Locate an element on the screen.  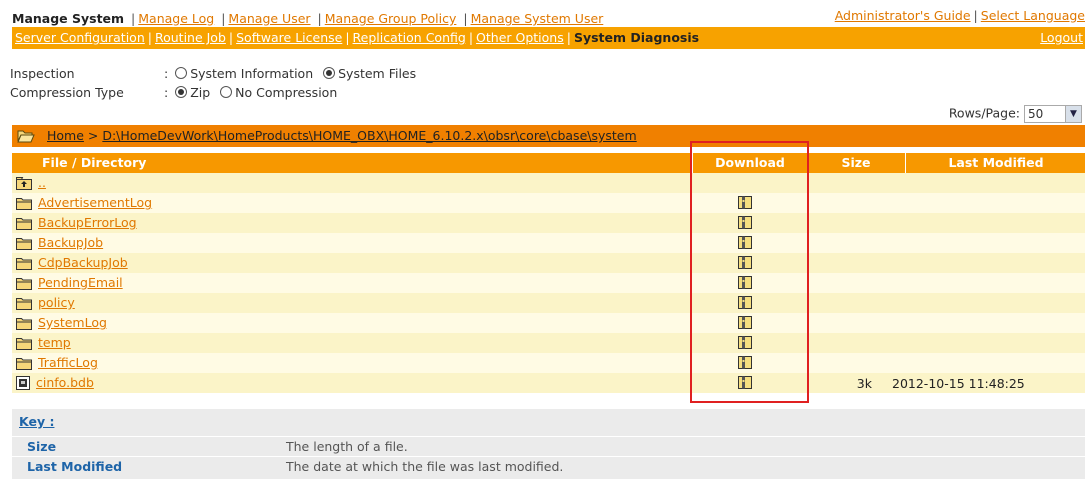
column-header-size: Size is located at coordinates (856, 162).